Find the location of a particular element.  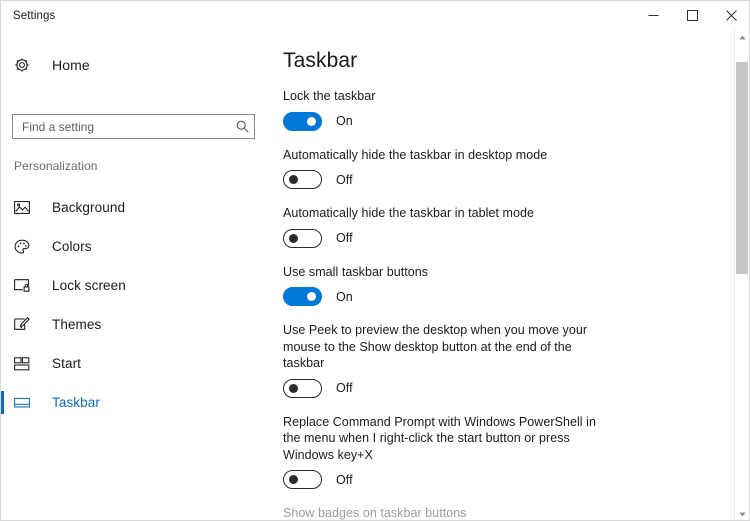

maximize-icon is located at coordinates (692, 15).